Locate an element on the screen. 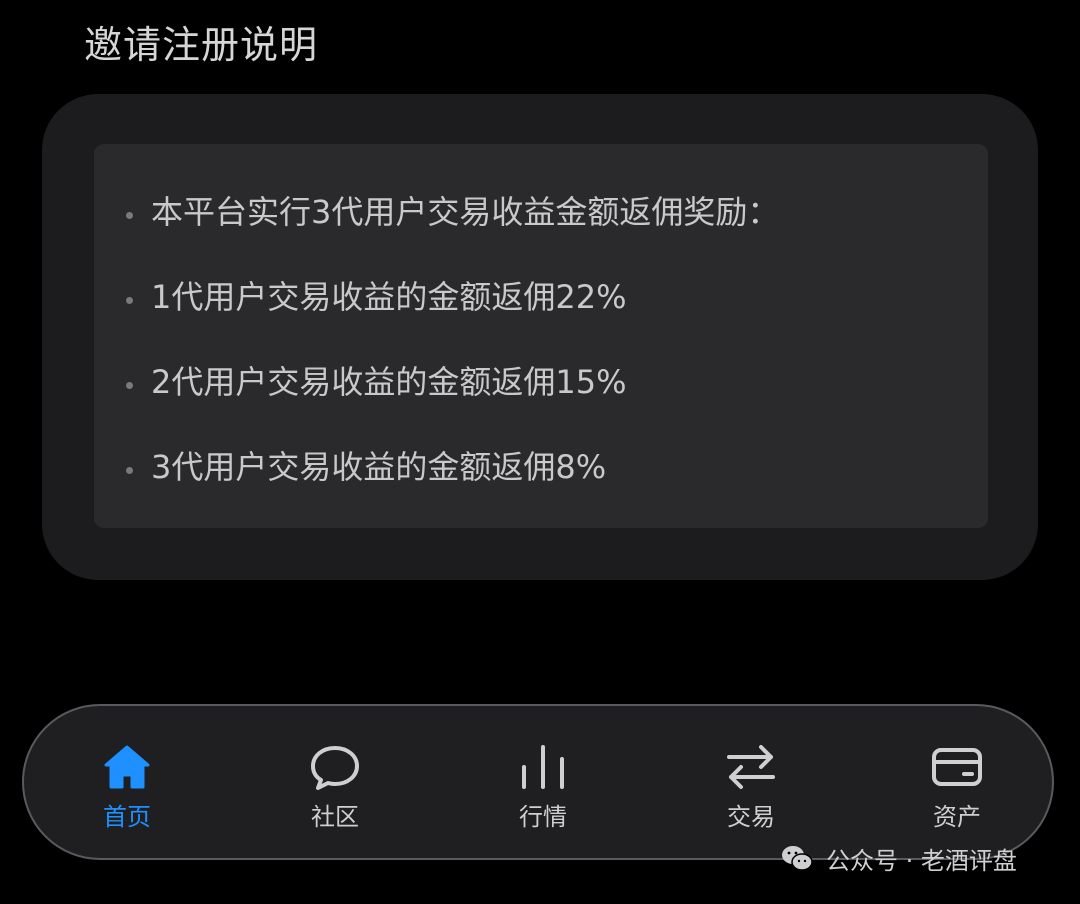  rule-item: 3代用户交易收益的金额返佣8% is located at coordinates (452, 481).